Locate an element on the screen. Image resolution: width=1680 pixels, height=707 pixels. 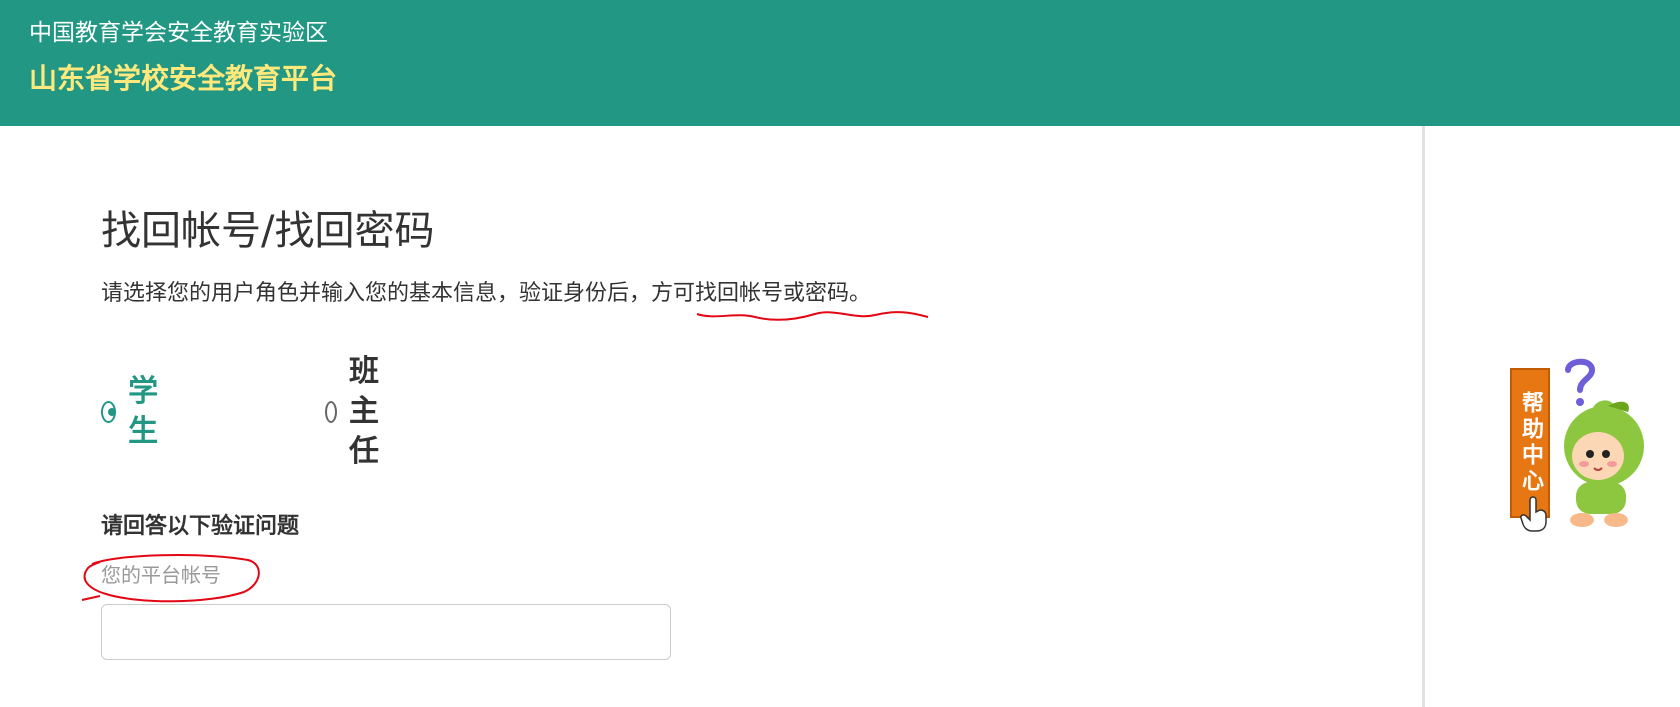
role-label-student: 学生 is located at coordinates (143, 411).